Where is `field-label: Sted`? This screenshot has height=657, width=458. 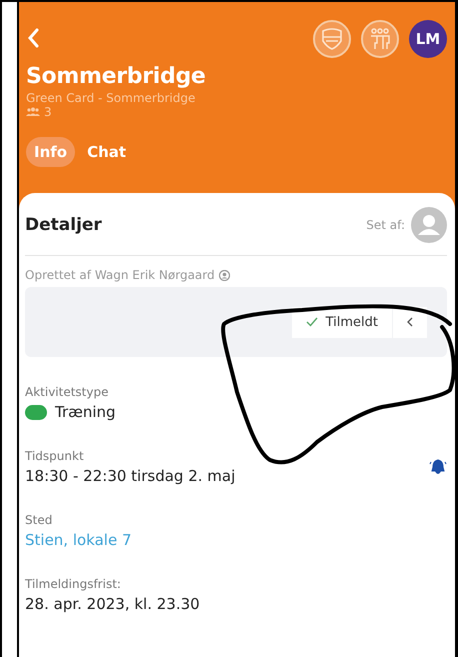 field-label: Sted is located at coordinates (39, 520).